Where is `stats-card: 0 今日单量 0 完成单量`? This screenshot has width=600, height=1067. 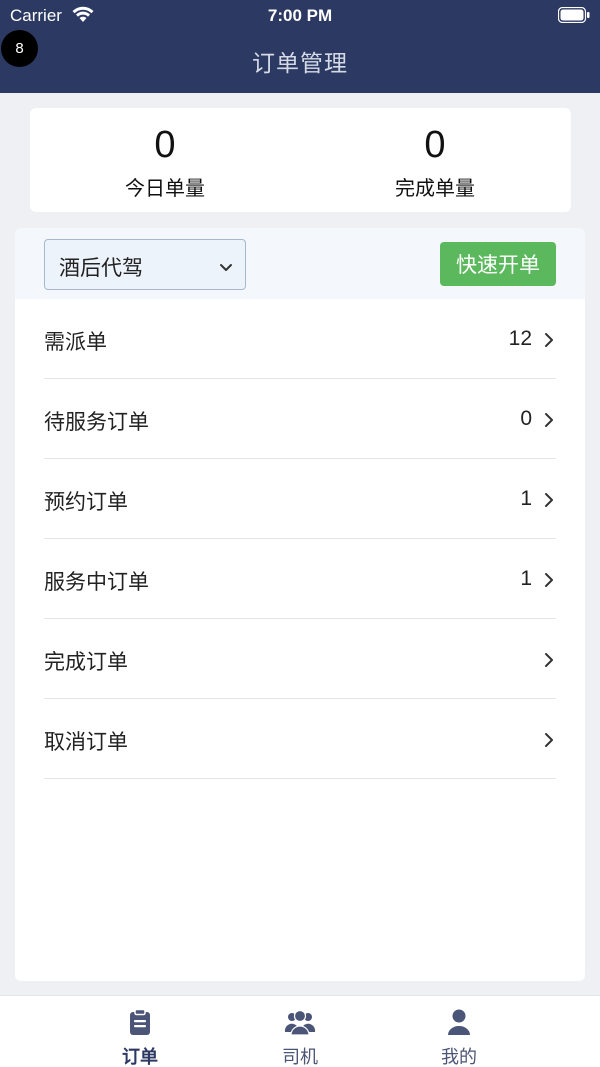 stats-card: 0 今日单量 0 完成单量 is located at coordinates (300, 160).